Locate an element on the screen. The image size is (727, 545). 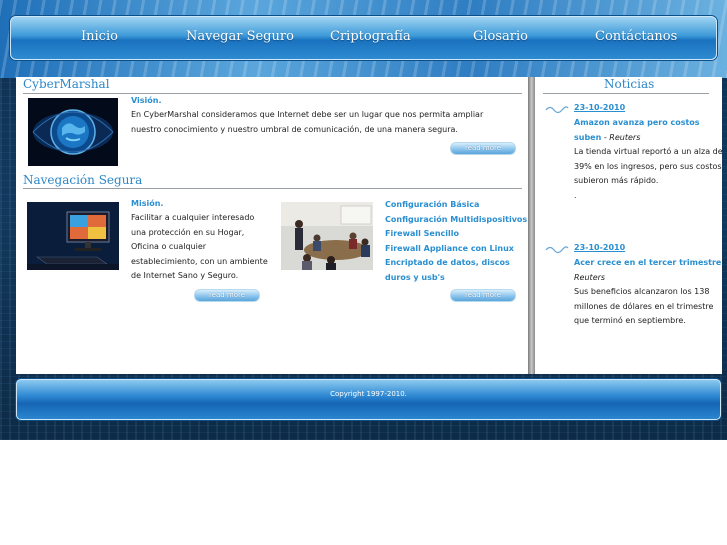
nav-navegar-seguro: Navegar Seguro is located at coordinates (240, 36).